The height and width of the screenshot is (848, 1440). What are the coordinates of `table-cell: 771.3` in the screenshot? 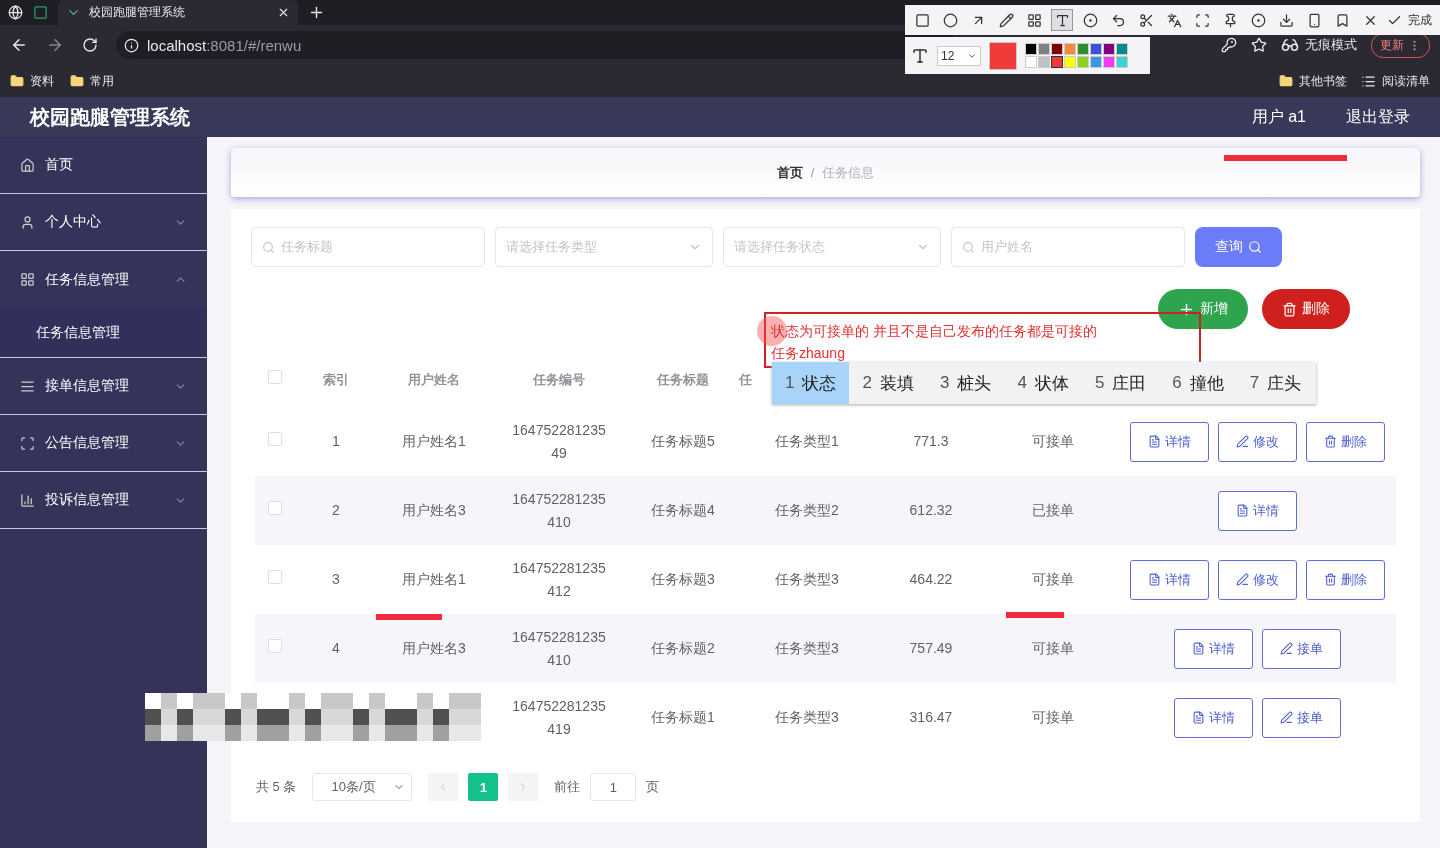 It's located at (931, 441).